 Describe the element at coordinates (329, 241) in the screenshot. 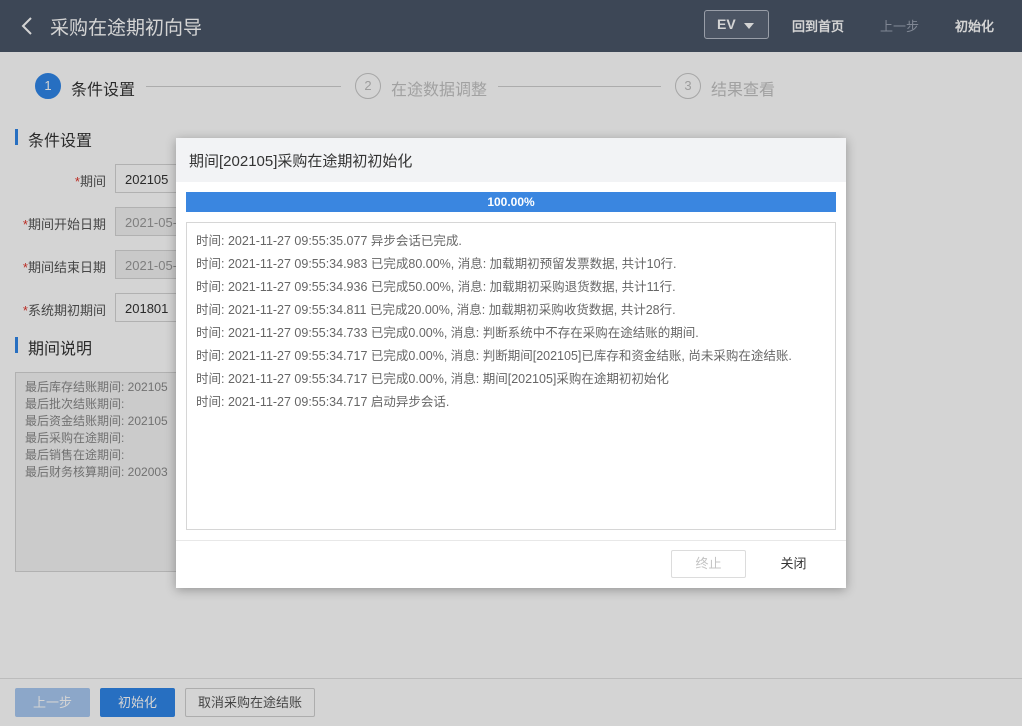

I see `log-line: 时间: 2021-11-27 09:55:35.077 异步会话已完成.` at that location.